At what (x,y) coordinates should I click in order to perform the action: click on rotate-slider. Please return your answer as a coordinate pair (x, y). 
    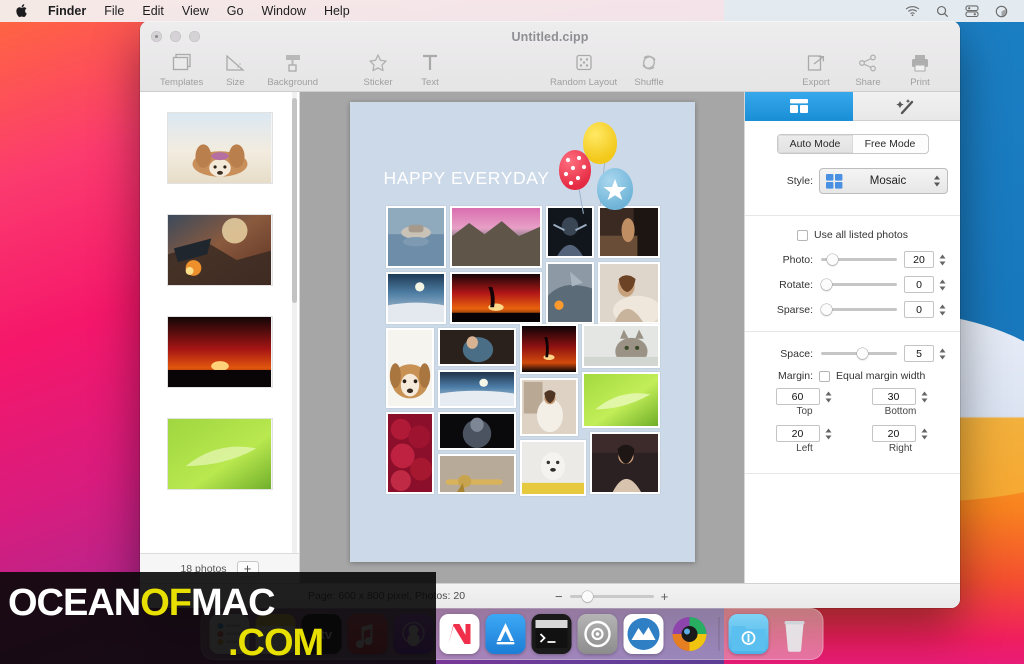
    Looking at the image, I should click on (859, 284).